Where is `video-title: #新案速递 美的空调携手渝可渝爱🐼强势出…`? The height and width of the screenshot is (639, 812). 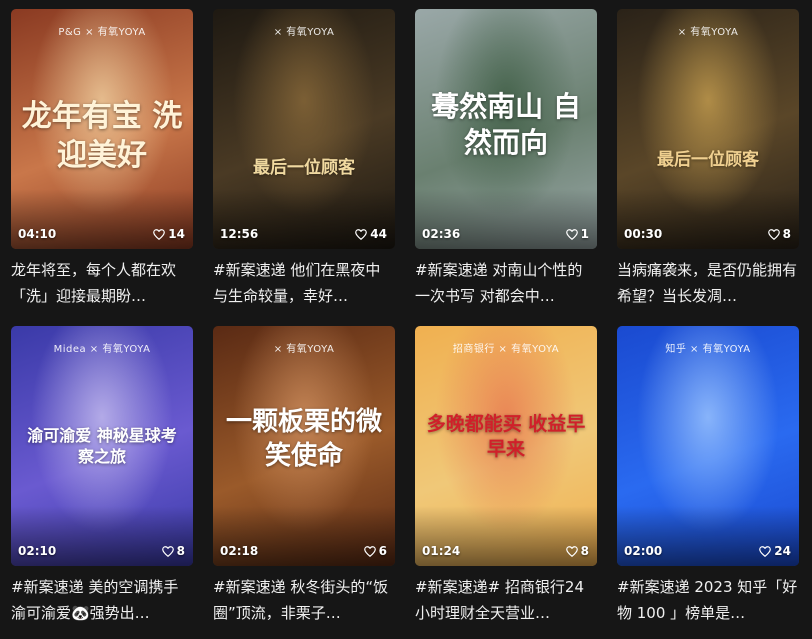
video-title: #新案速递 美的空调携手渝可渝爱🐼强势出… is located at coordinates (102, 600).